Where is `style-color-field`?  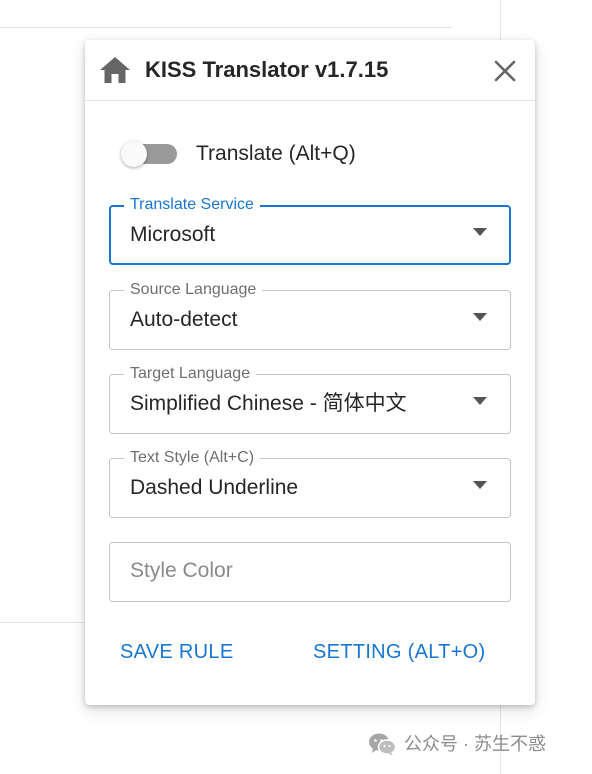
style-color-field is located at coordinates (310, 572).